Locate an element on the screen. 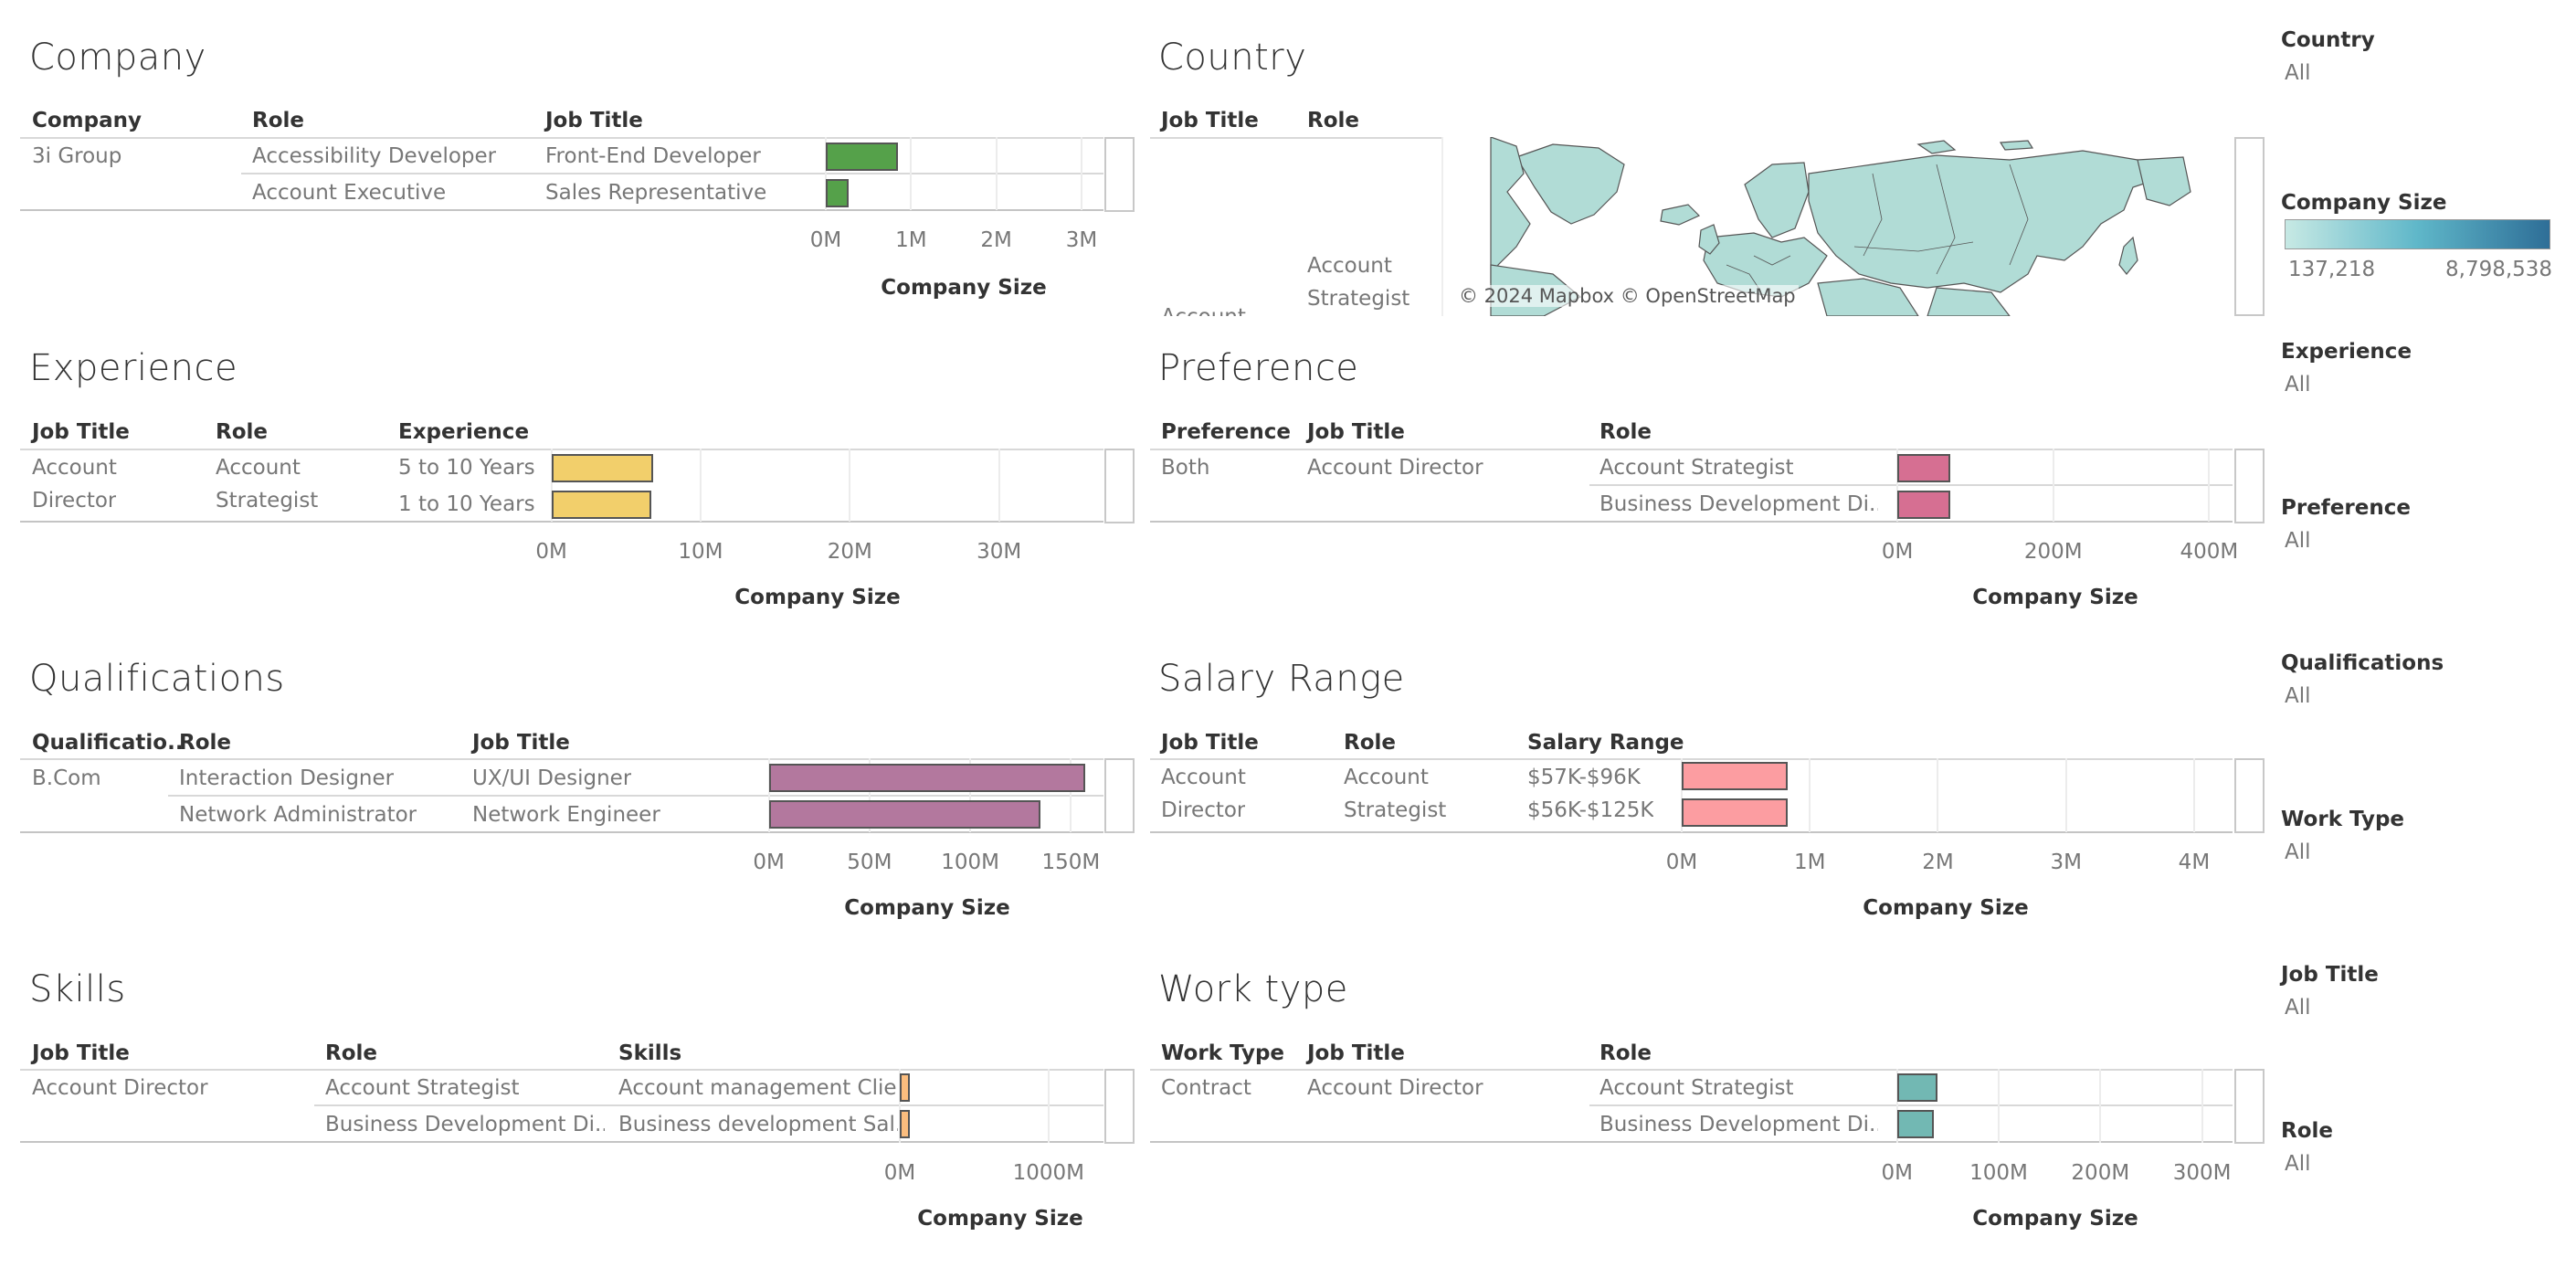 This screenshot has width=2576, height=1268. country-job-cell: Account is located at coordinates (1203, 310).